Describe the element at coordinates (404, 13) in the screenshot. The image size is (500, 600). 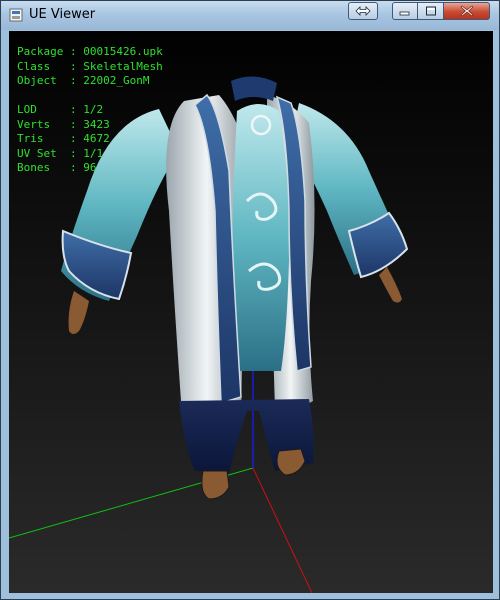
I see `minimize-icon` at that location.